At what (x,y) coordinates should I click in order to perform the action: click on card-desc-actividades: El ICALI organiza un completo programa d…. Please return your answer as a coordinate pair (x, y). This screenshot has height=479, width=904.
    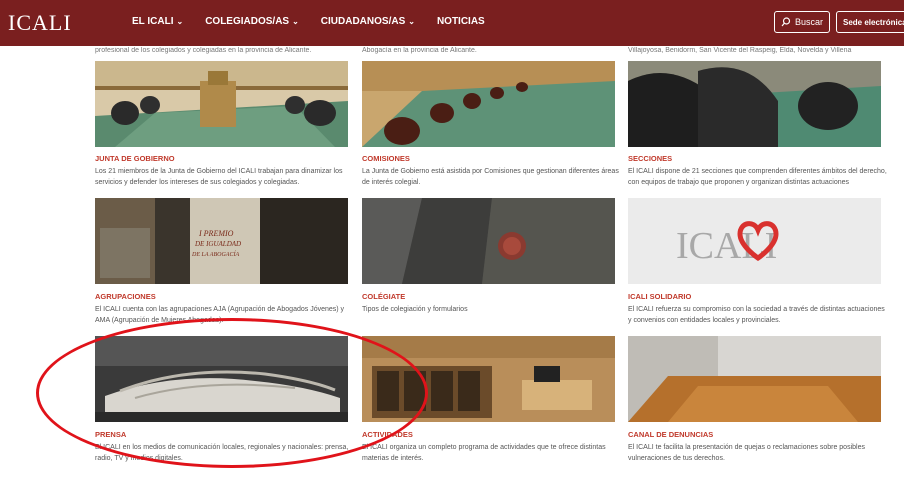
    Looking at the image, I should click on (484, 453).